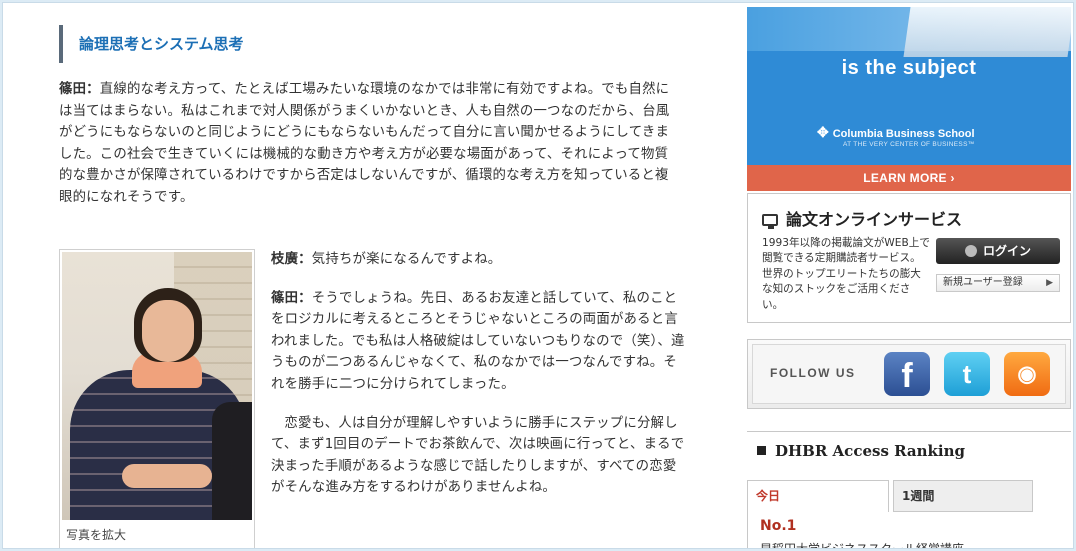 Image resolution: width=1076 pixels, height=551 pixels. I want to click on twitter-icon: t, so click(967, 374).